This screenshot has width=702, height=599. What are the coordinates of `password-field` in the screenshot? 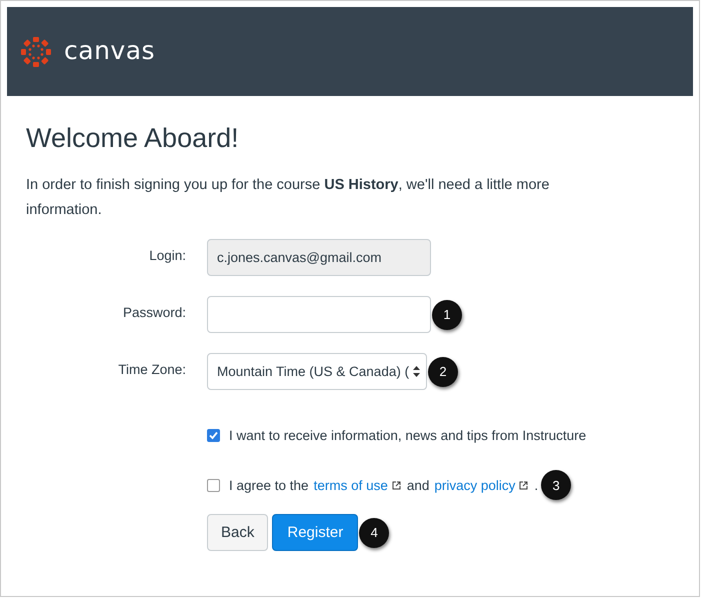 It's located at (319, 314).